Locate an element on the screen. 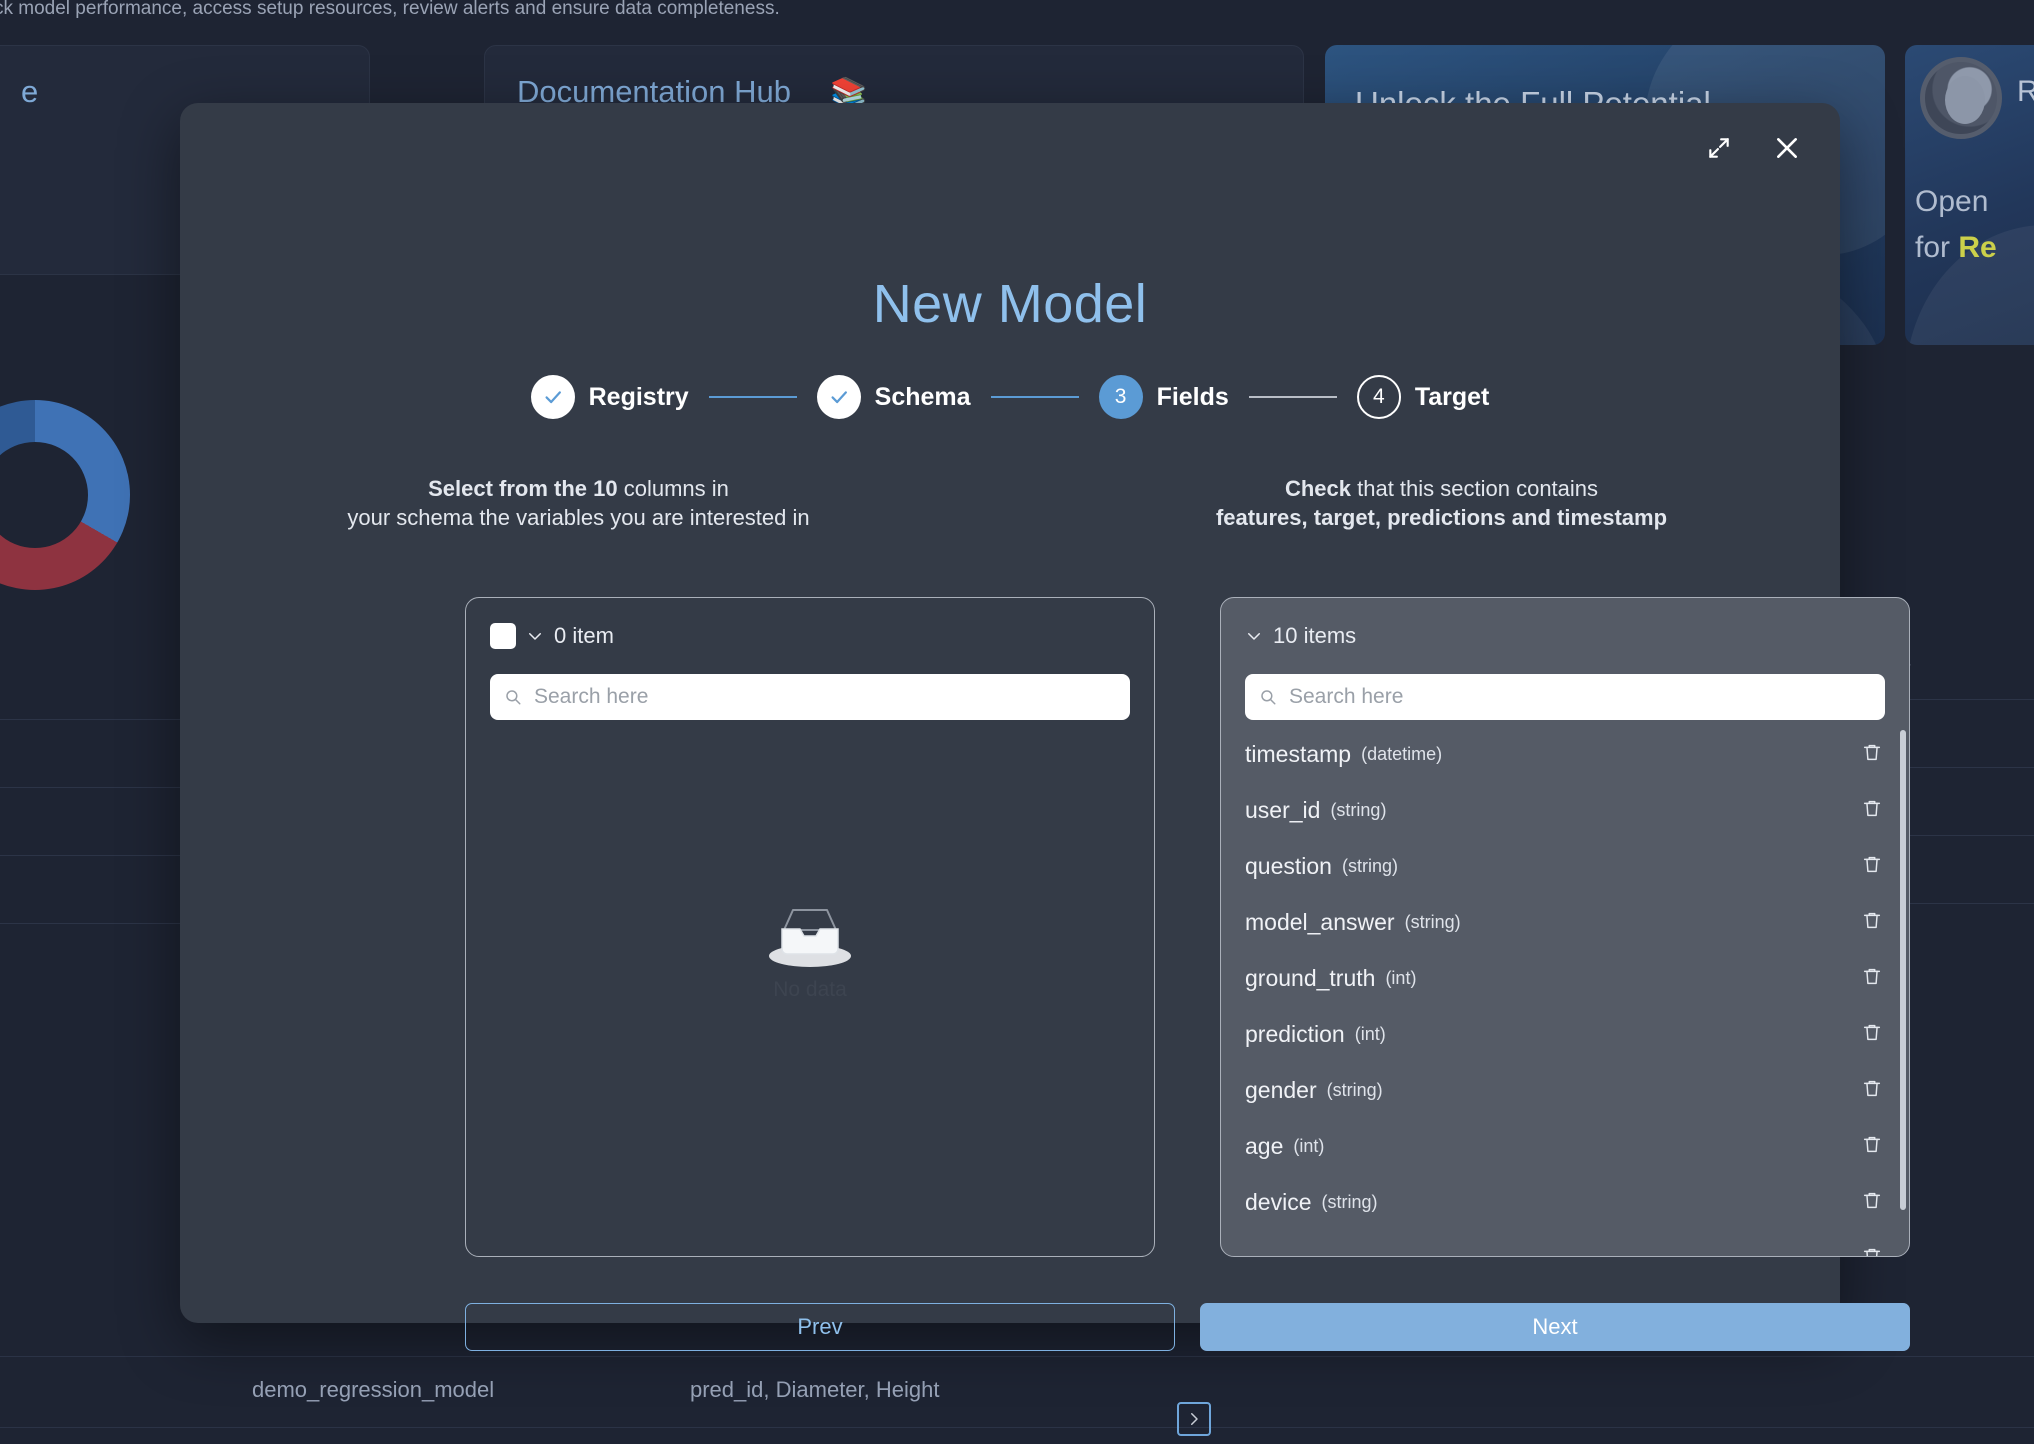  field-name: user_id is located at coordinates (1283, 809).